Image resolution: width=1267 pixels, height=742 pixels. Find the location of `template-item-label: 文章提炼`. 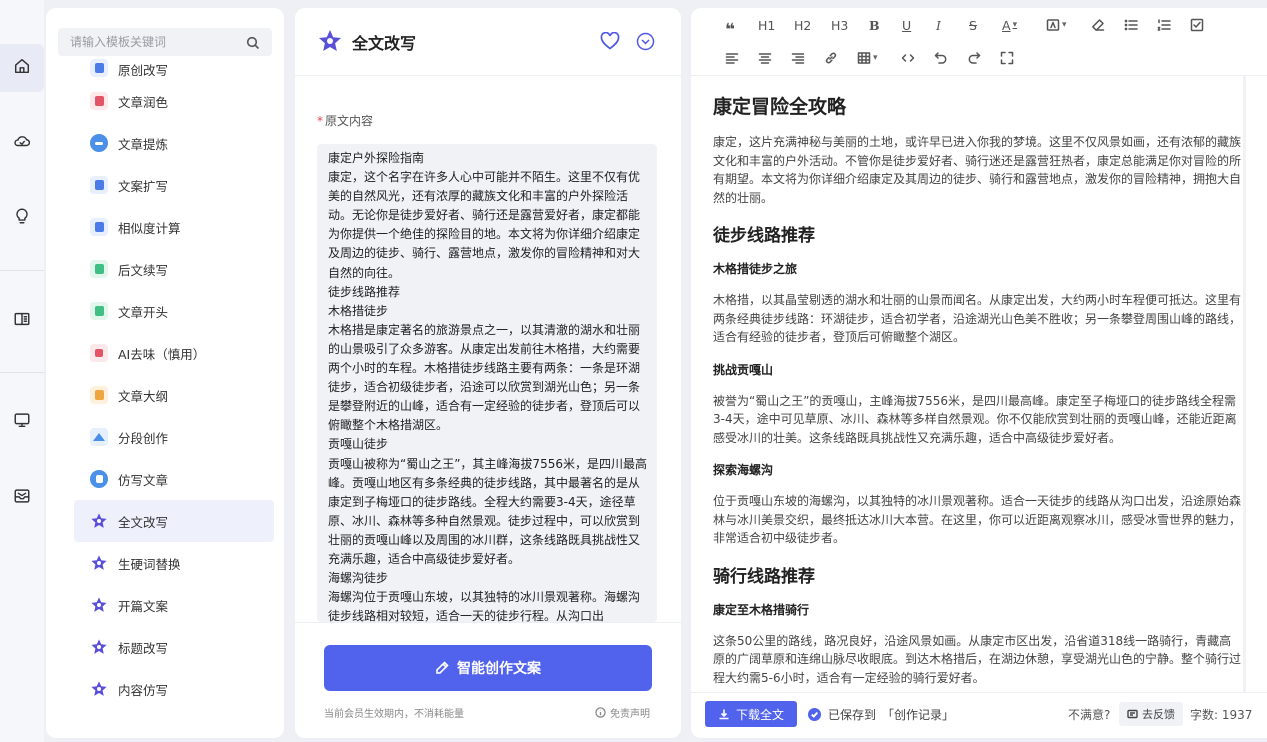

template-item-label: 文章提炼 is located at coordinates (143, 144).